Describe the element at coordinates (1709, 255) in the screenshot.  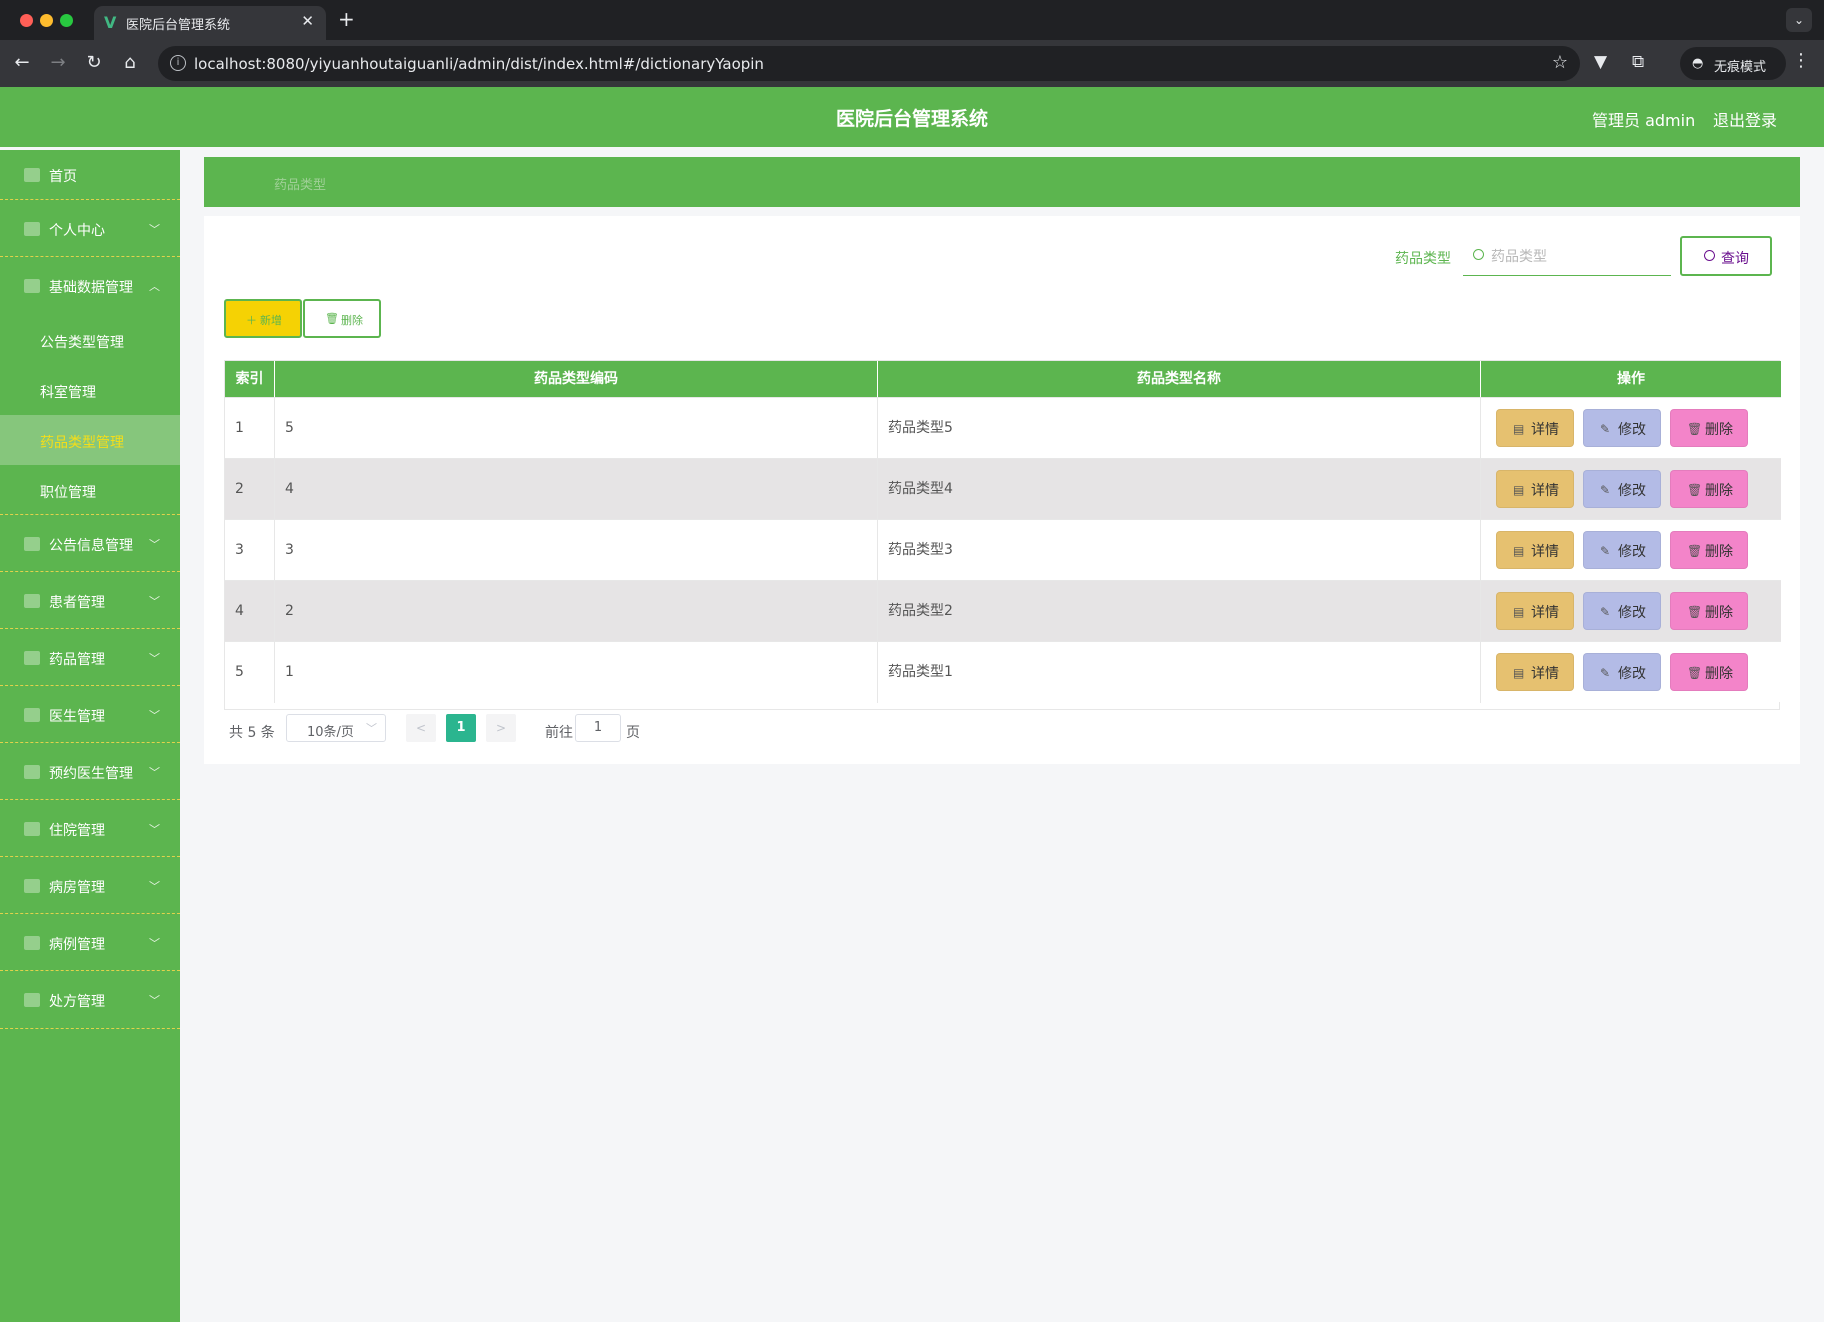
I see `search-icon` at that location.